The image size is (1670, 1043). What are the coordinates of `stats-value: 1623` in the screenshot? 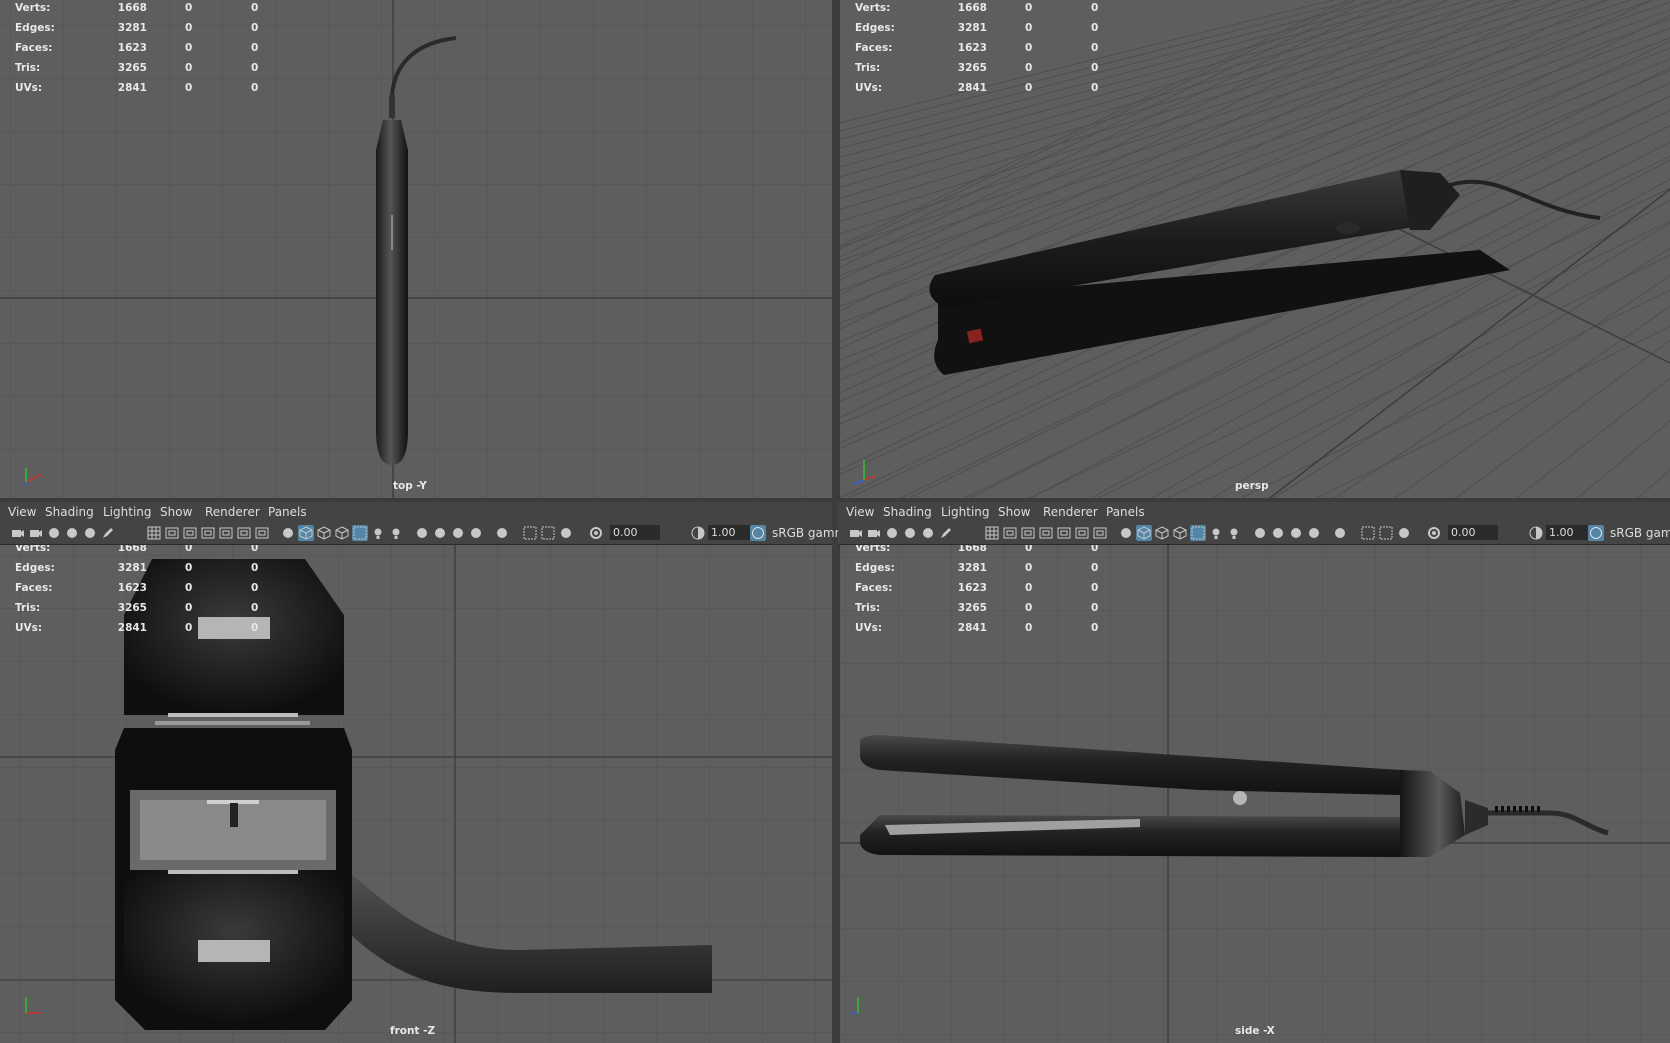 It's located at (132, 48).